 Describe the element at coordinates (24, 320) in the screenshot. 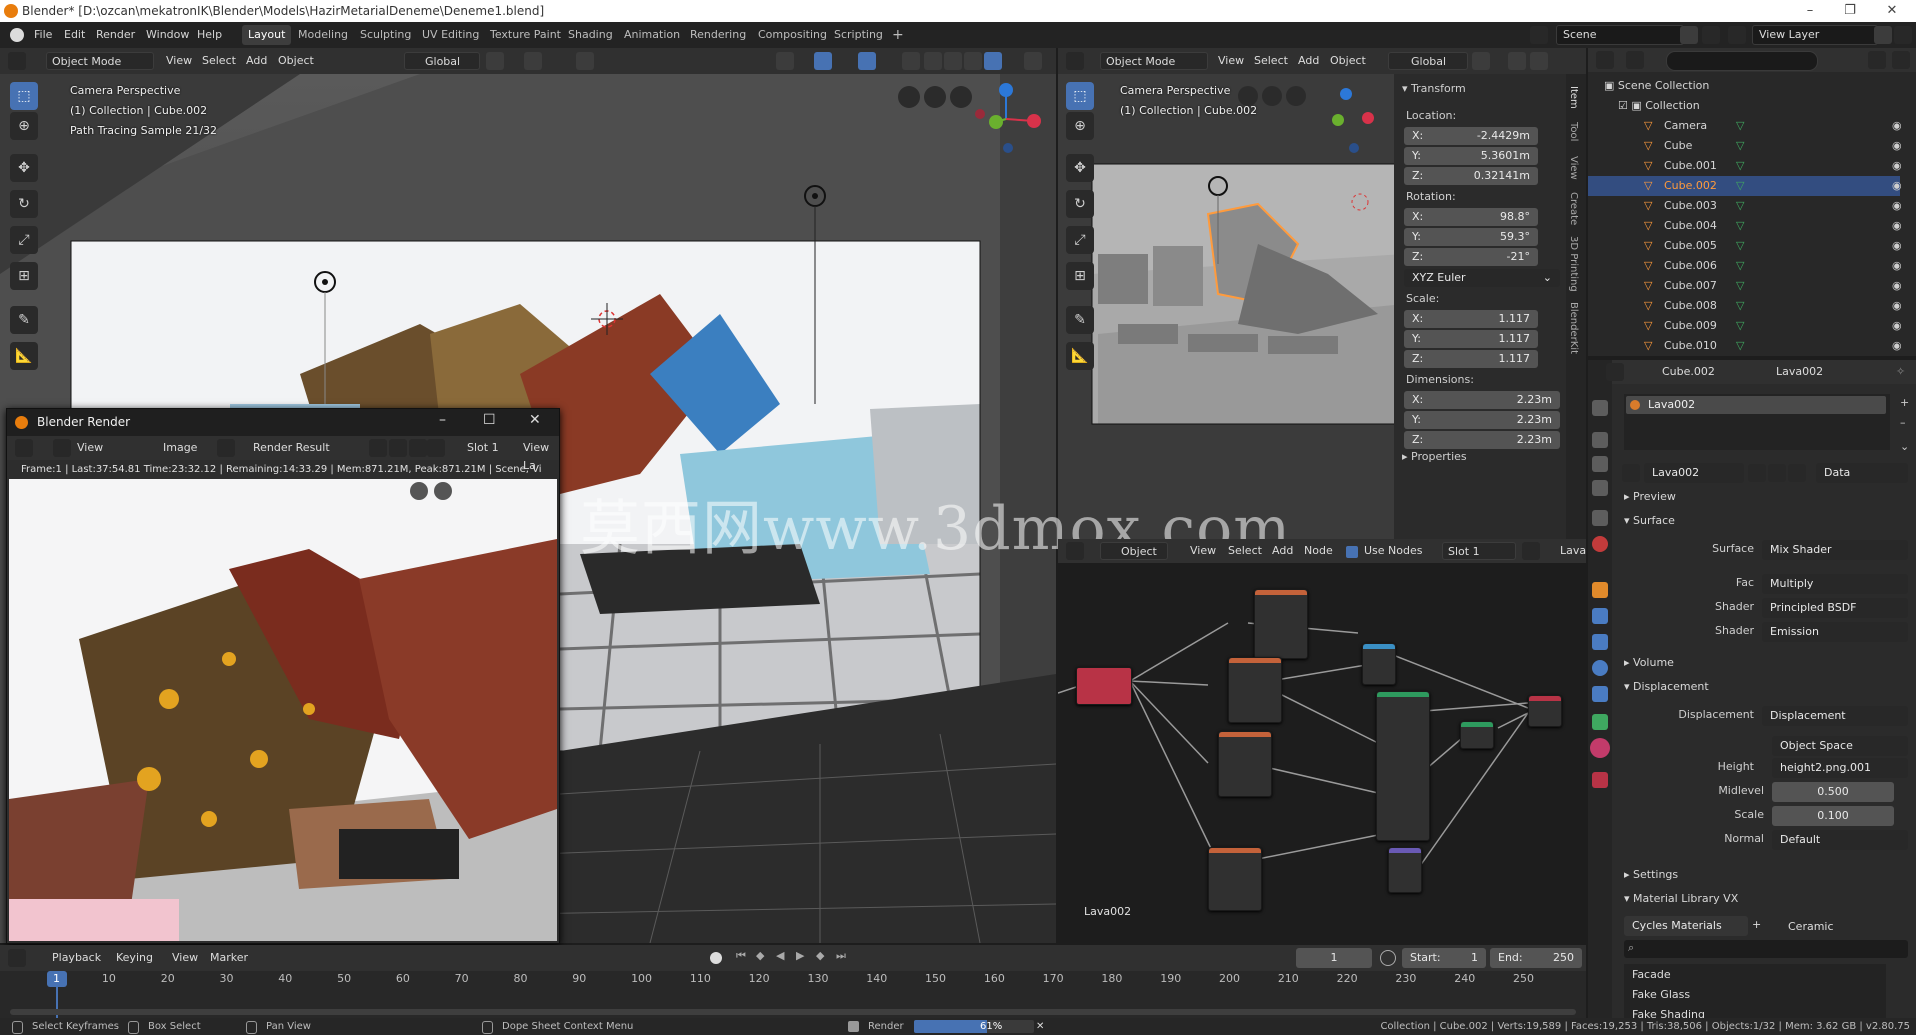

I see `annotate-tool-icon: ✎` at that location.